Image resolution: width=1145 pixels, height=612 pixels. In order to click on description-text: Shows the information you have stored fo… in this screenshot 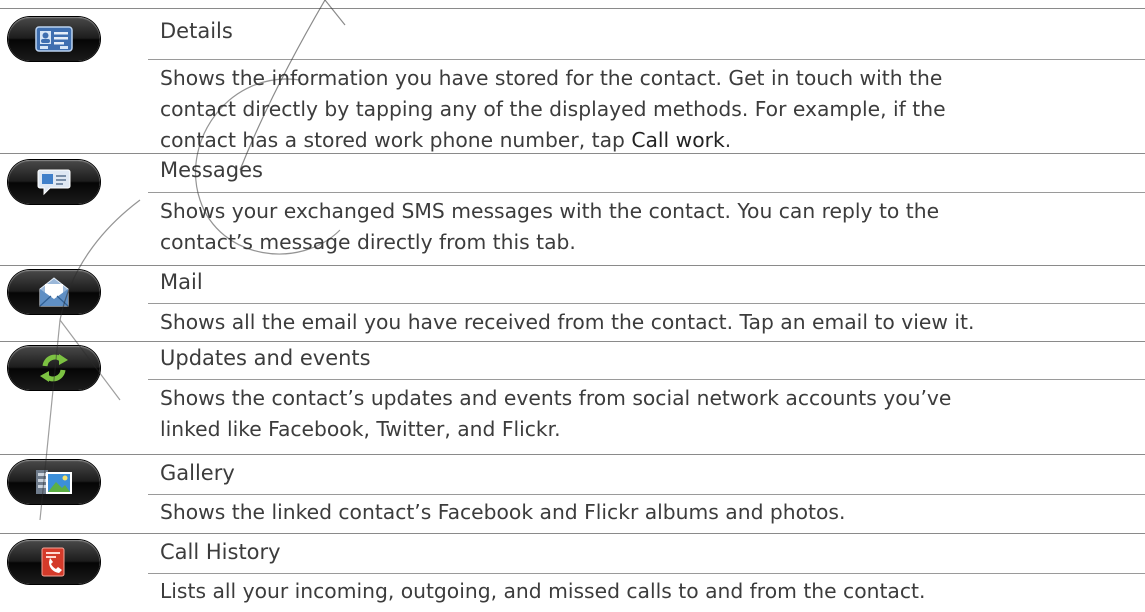, I will do `click(553, 109)`.